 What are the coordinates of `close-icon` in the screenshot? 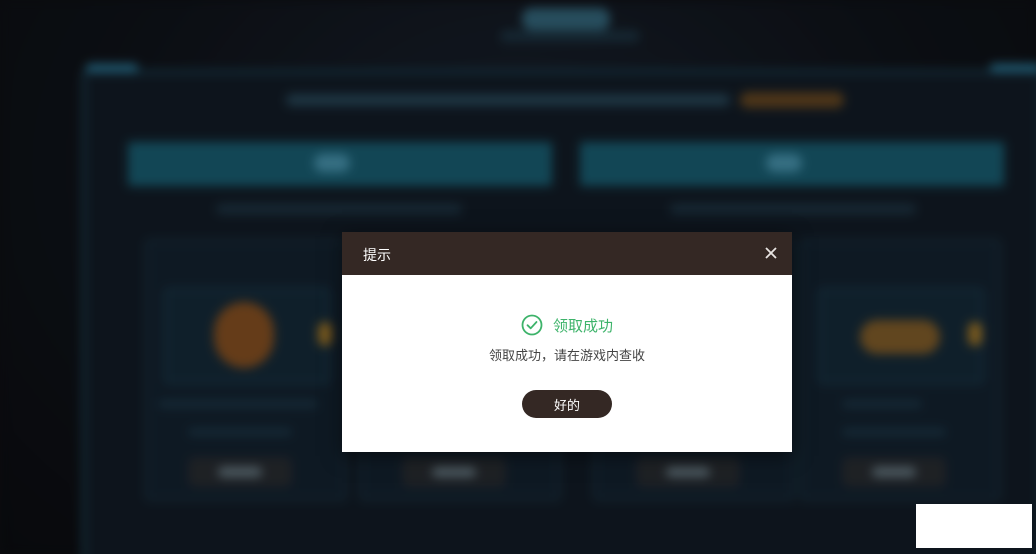 It's located at (771, 253).